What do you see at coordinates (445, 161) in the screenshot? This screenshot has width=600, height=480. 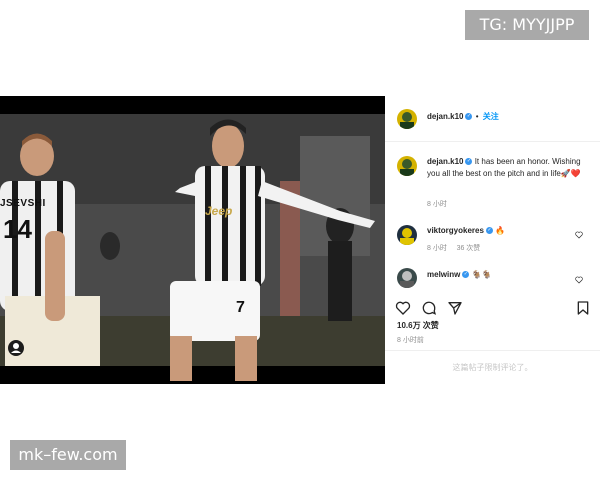 I see `caption-username: dejan.k10` at bounding box center [445, 161].